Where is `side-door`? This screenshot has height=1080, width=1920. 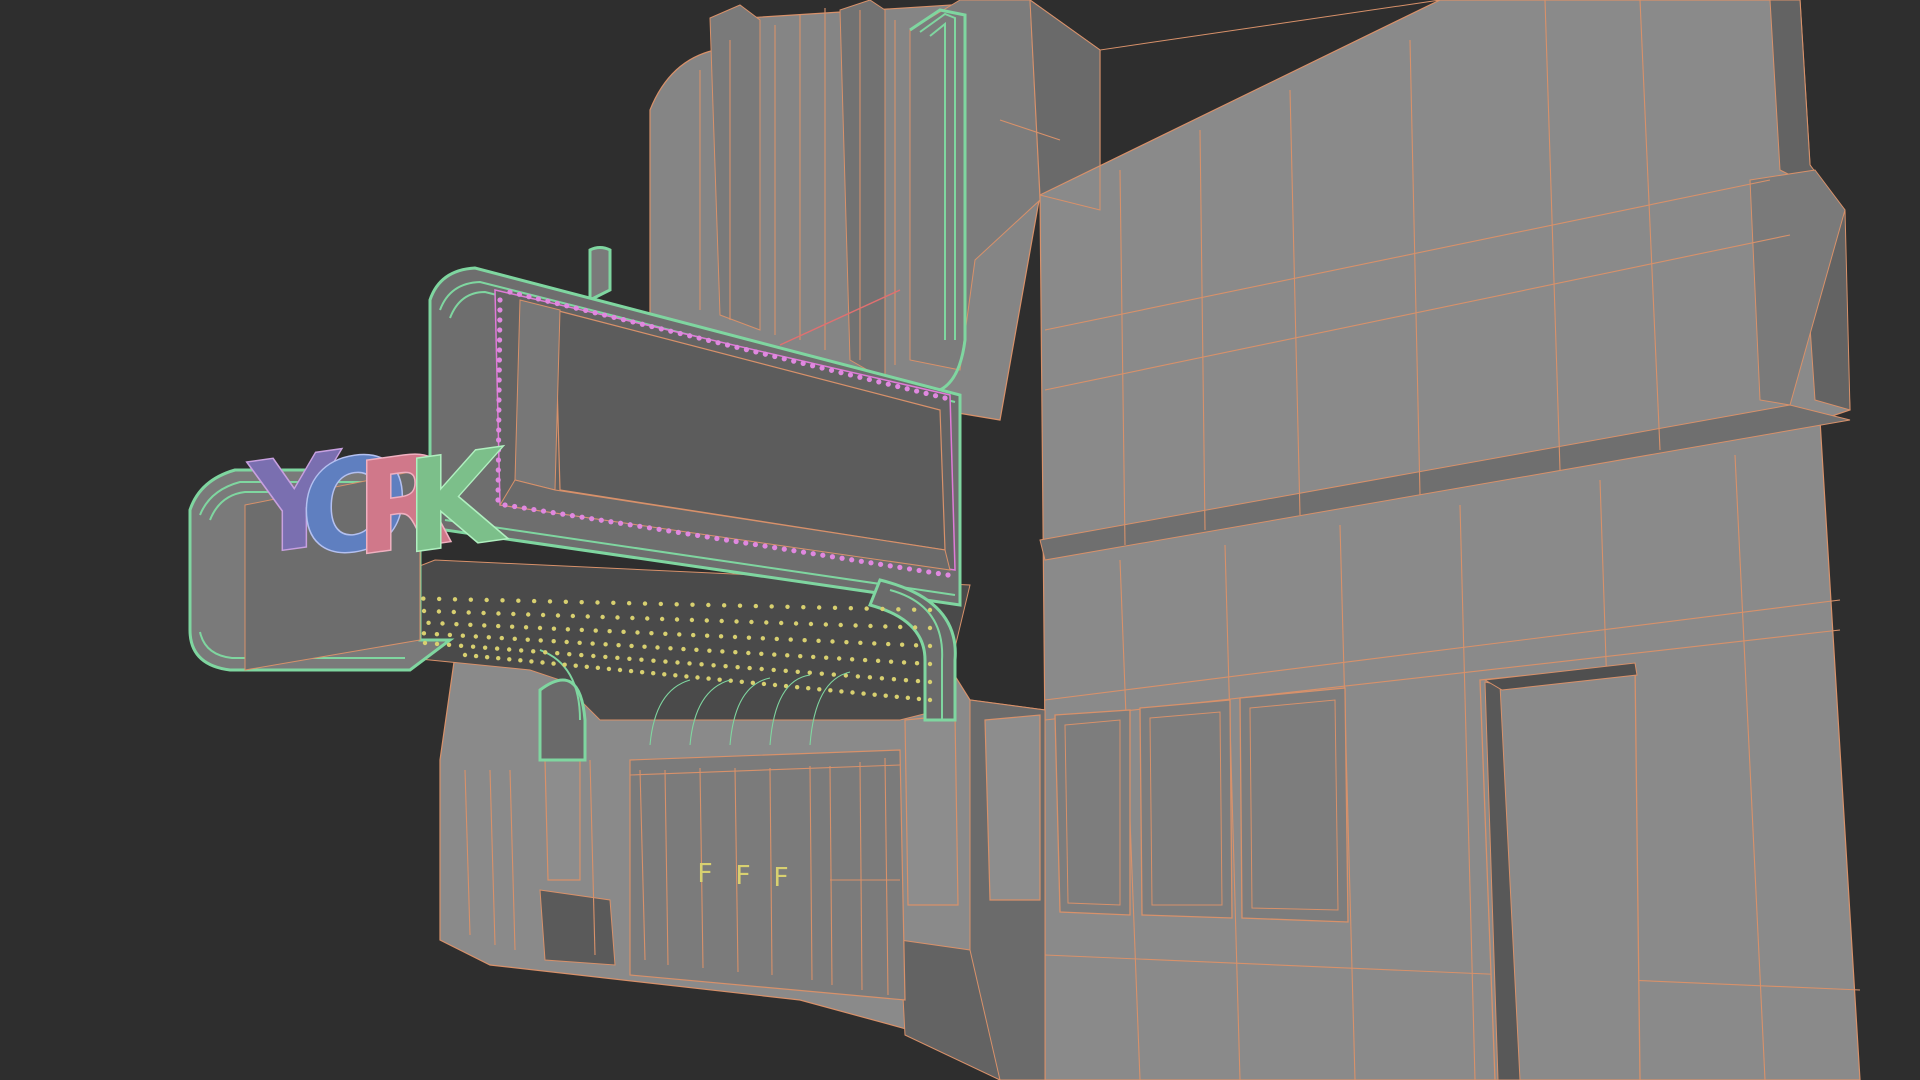
side-door is located at coordinates (1560, 871).